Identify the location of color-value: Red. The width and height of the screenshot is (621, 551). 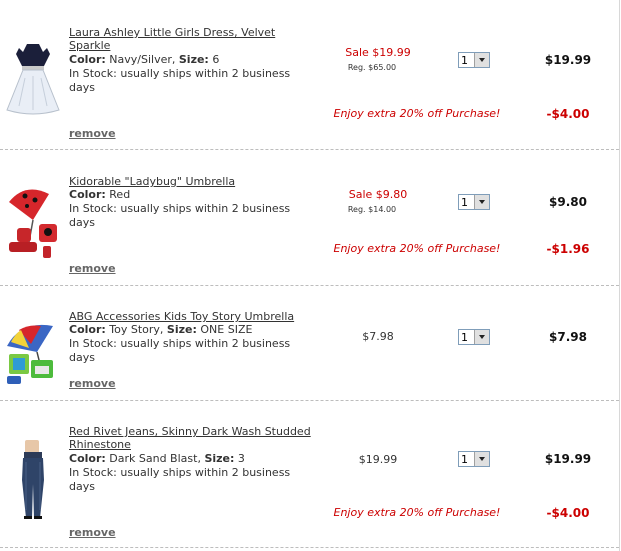
(120, 194).